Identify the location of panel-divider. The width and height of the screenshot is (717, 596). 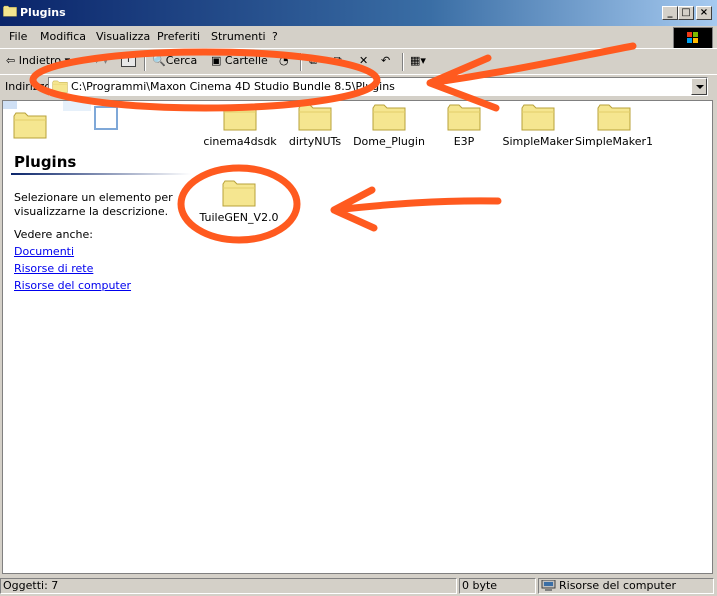
(101, 174).